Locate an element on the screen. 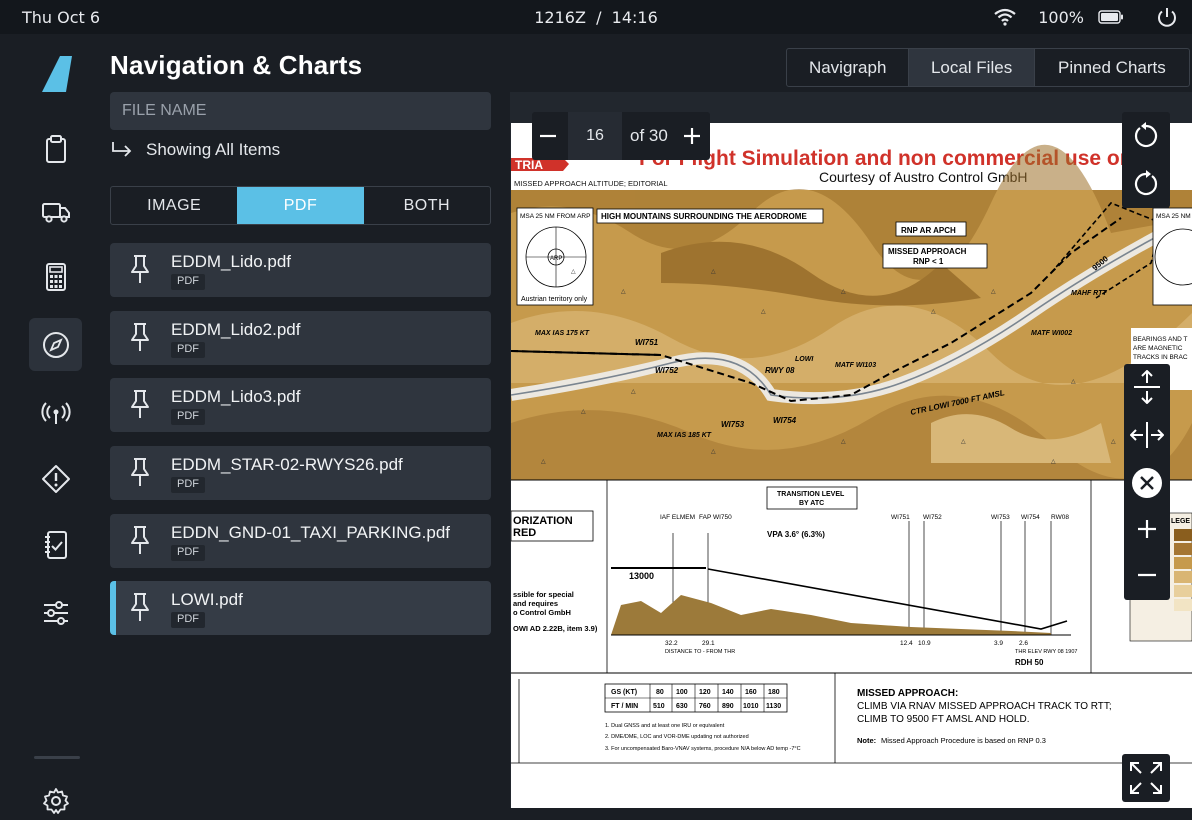  chart-missed-box-1: MISSED APPROACH is located at coordinates (927, 251).